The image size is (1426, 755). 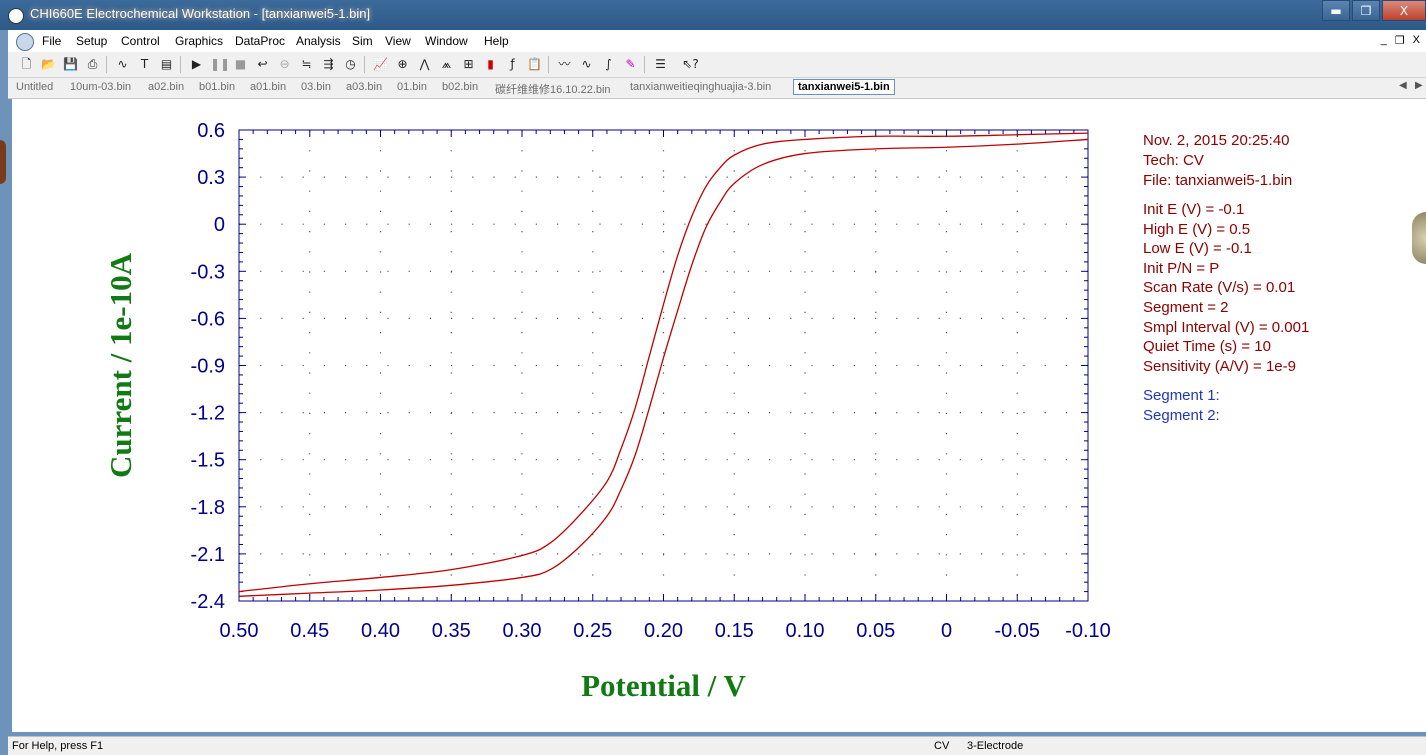 What do you see at coordinates (260, 41) in the screenshot?
I see `menu-dataproc: DataProc` at bounding box center [260, 41].